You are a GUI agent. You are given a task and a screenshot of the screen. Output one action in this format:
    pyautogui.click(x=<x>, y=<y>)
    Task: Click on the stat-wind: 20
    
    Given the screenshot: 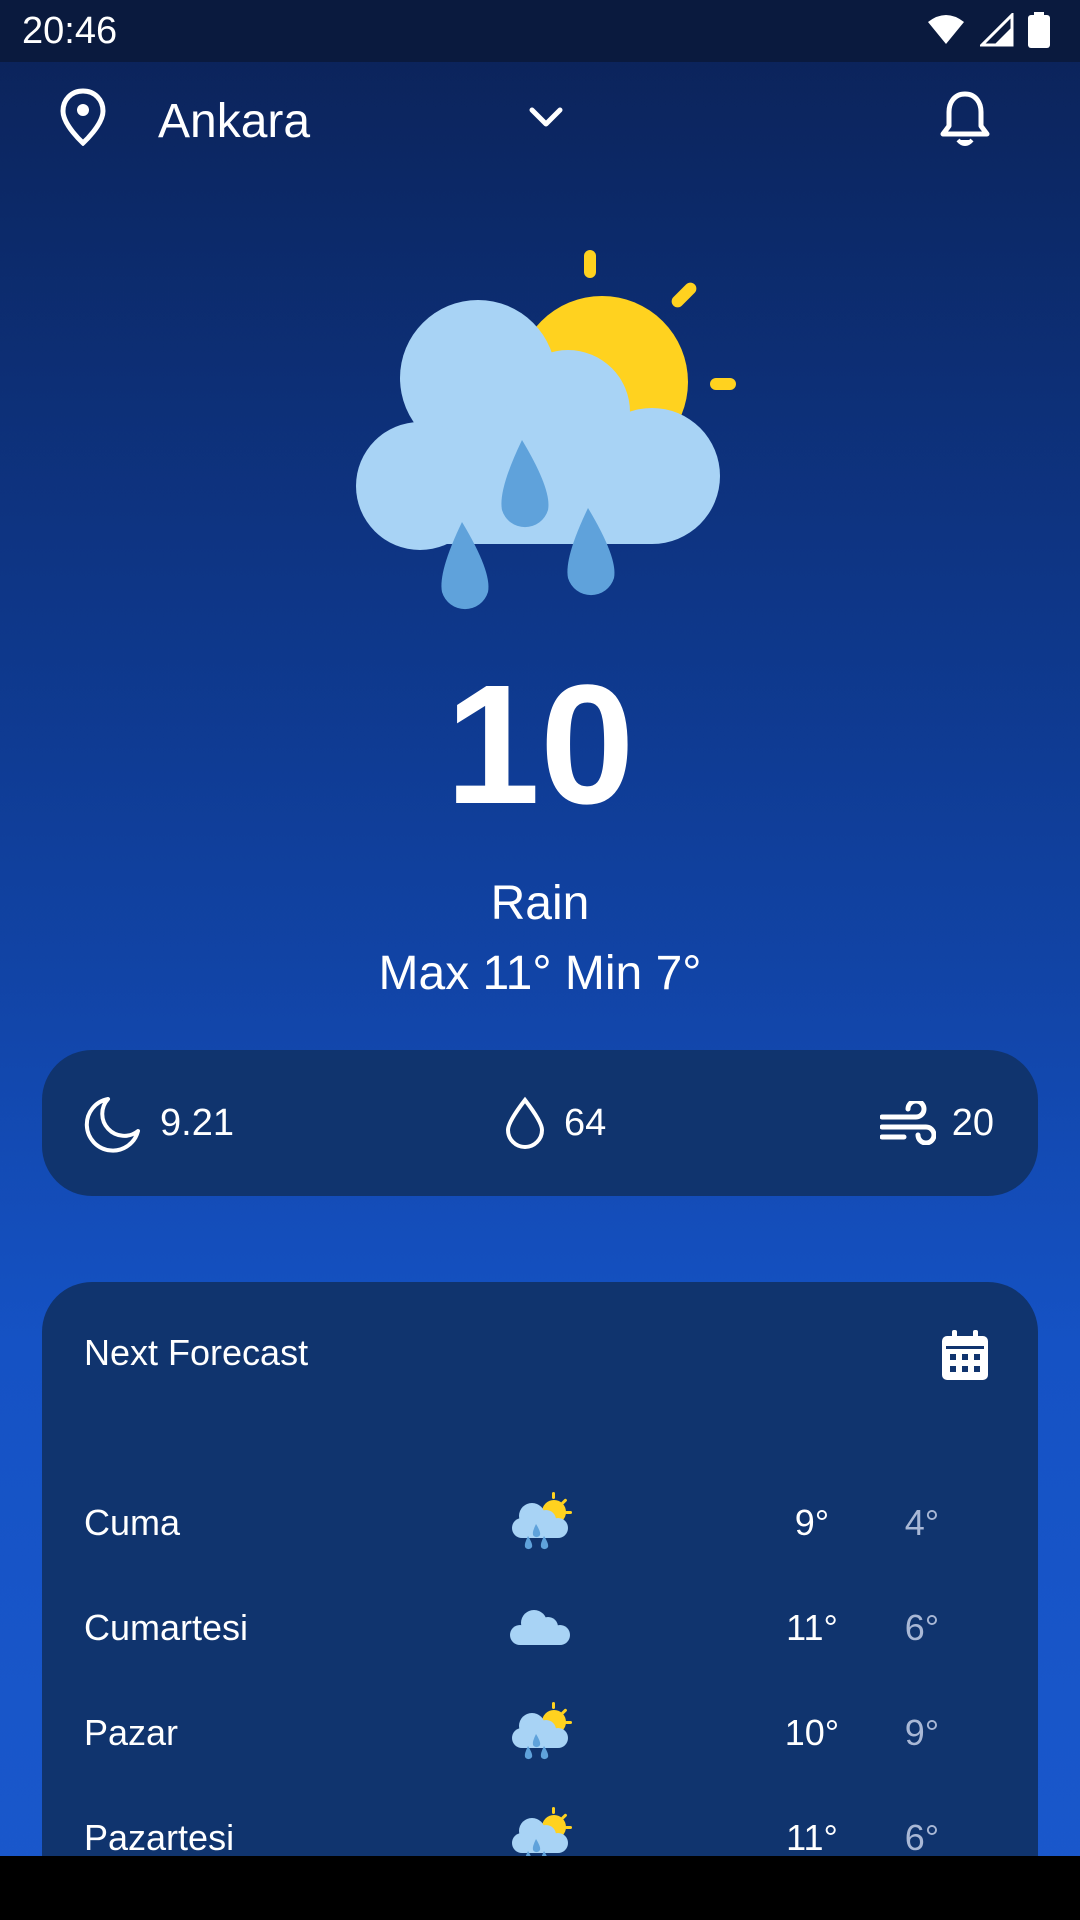 What is the action you would take?
    pyautogui.click(x=936, y=1123)
    